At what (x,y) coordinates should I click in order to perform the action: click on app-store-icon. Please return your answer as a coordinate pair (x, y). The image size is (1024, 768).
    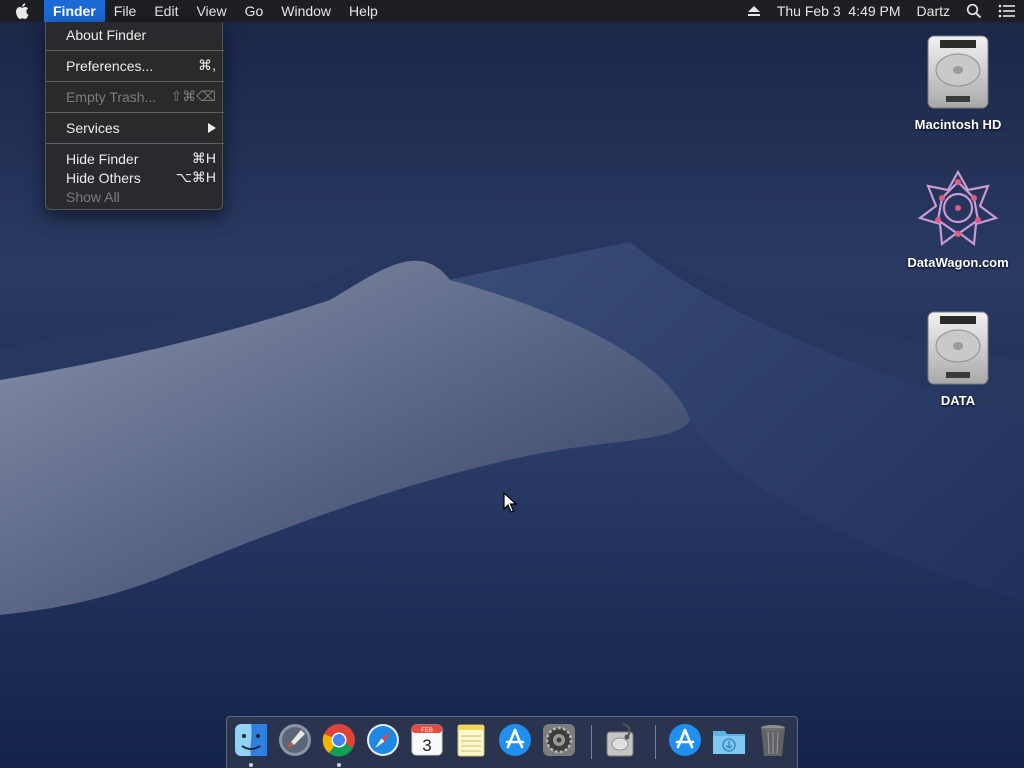
    Looking at the image, I should click on (515, 740).